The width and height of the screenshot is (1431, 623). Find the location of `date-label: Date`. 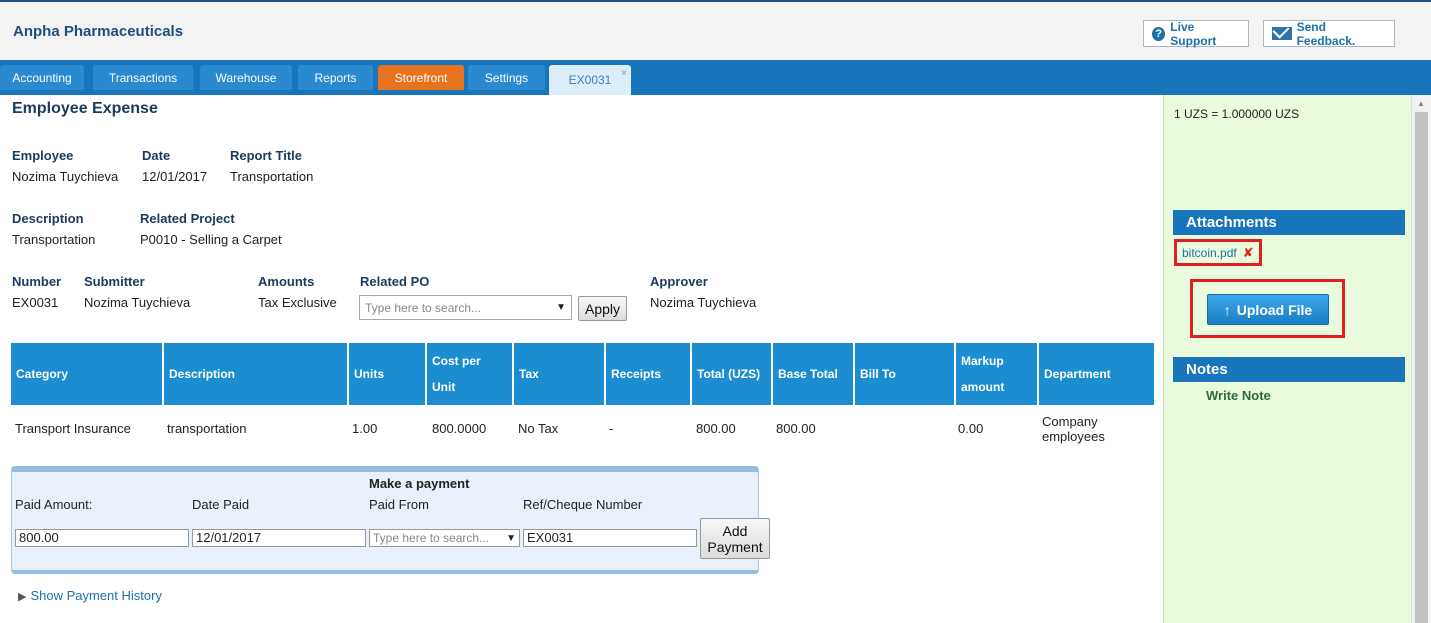

date-label: Date is located at coordinates (156, 155).